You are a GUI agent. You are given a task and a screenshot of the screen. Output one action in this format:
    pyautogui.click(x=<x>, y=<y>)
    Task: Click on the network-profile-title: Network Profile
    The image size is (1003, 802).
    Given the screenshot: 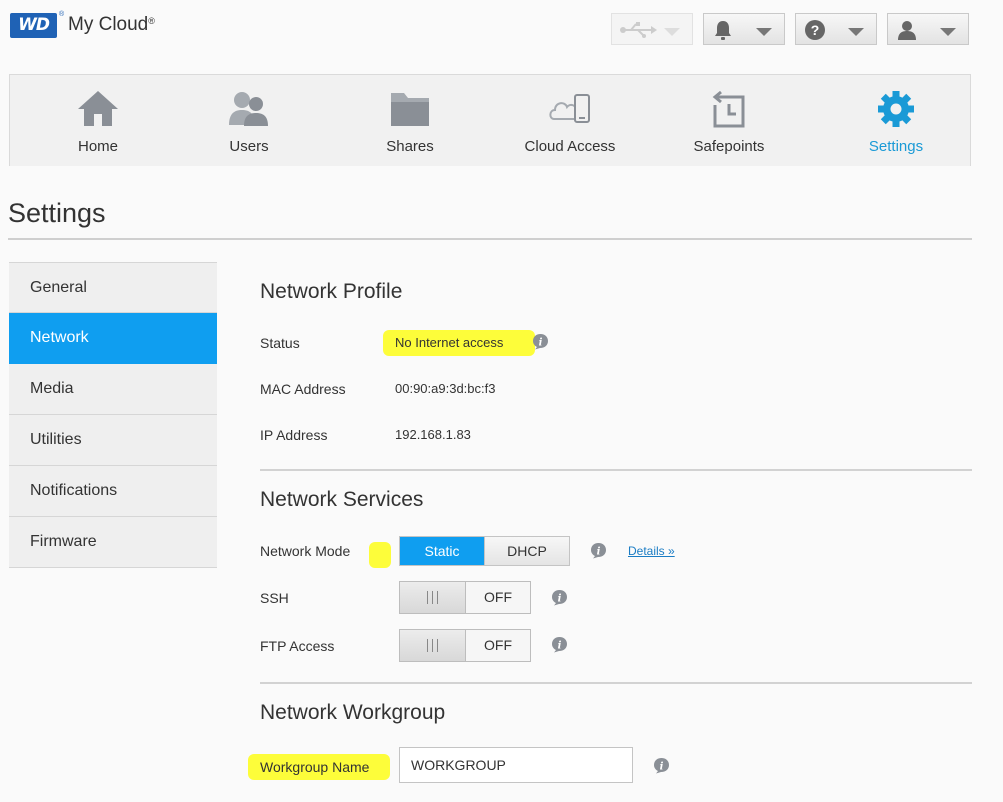 What is the action you would take?
    pyautogui.click(x=331, y=291)
    